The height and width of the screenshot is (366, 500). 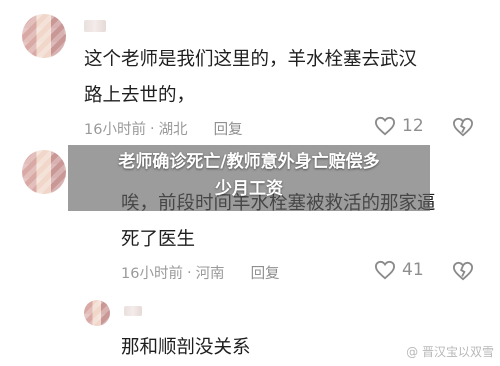 I want to click on comment-location: 湖北, so click(x=173, y=130).